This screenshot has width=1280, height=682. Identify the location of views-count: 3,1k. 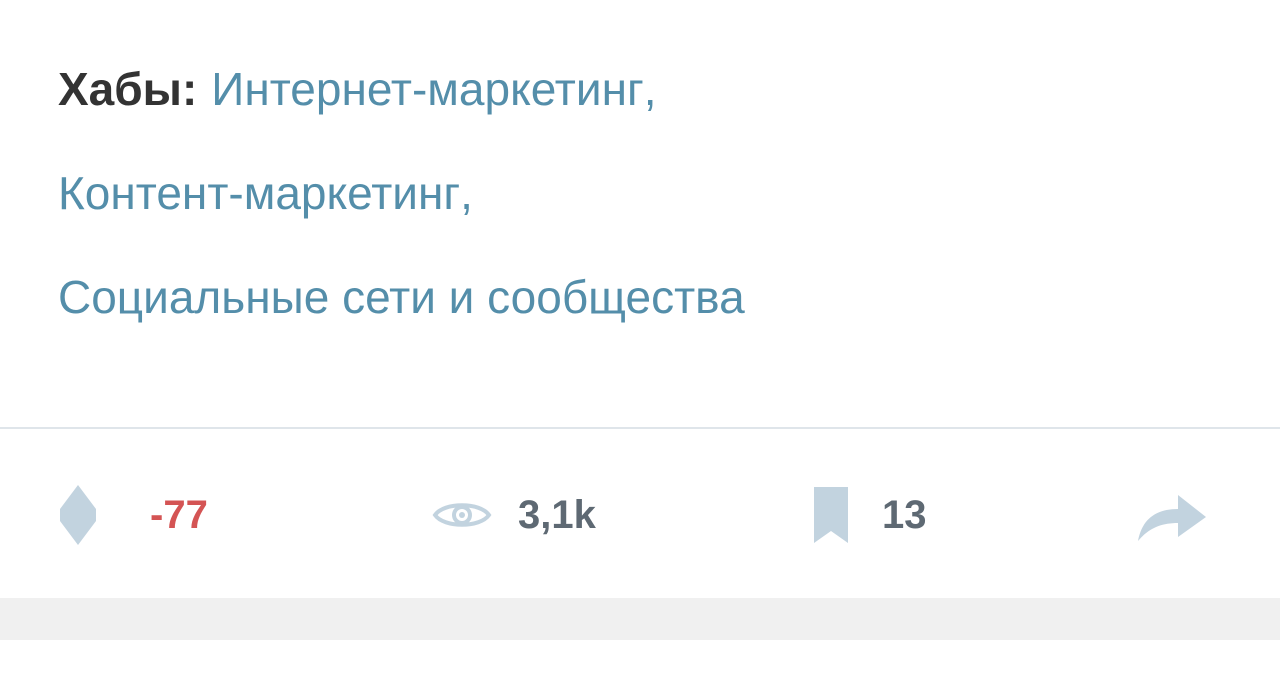
(557, 514).